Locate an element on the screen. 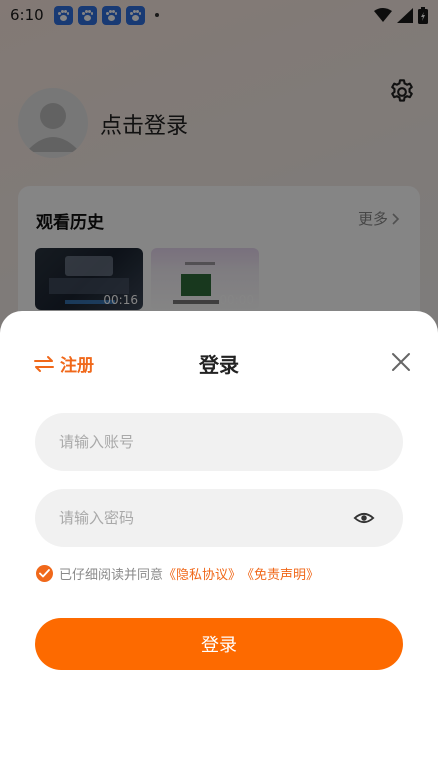 The height and width of the screenshot is (779, 438). disclaimer-link: 《免责声明》 is located at coordinates (280, 573).